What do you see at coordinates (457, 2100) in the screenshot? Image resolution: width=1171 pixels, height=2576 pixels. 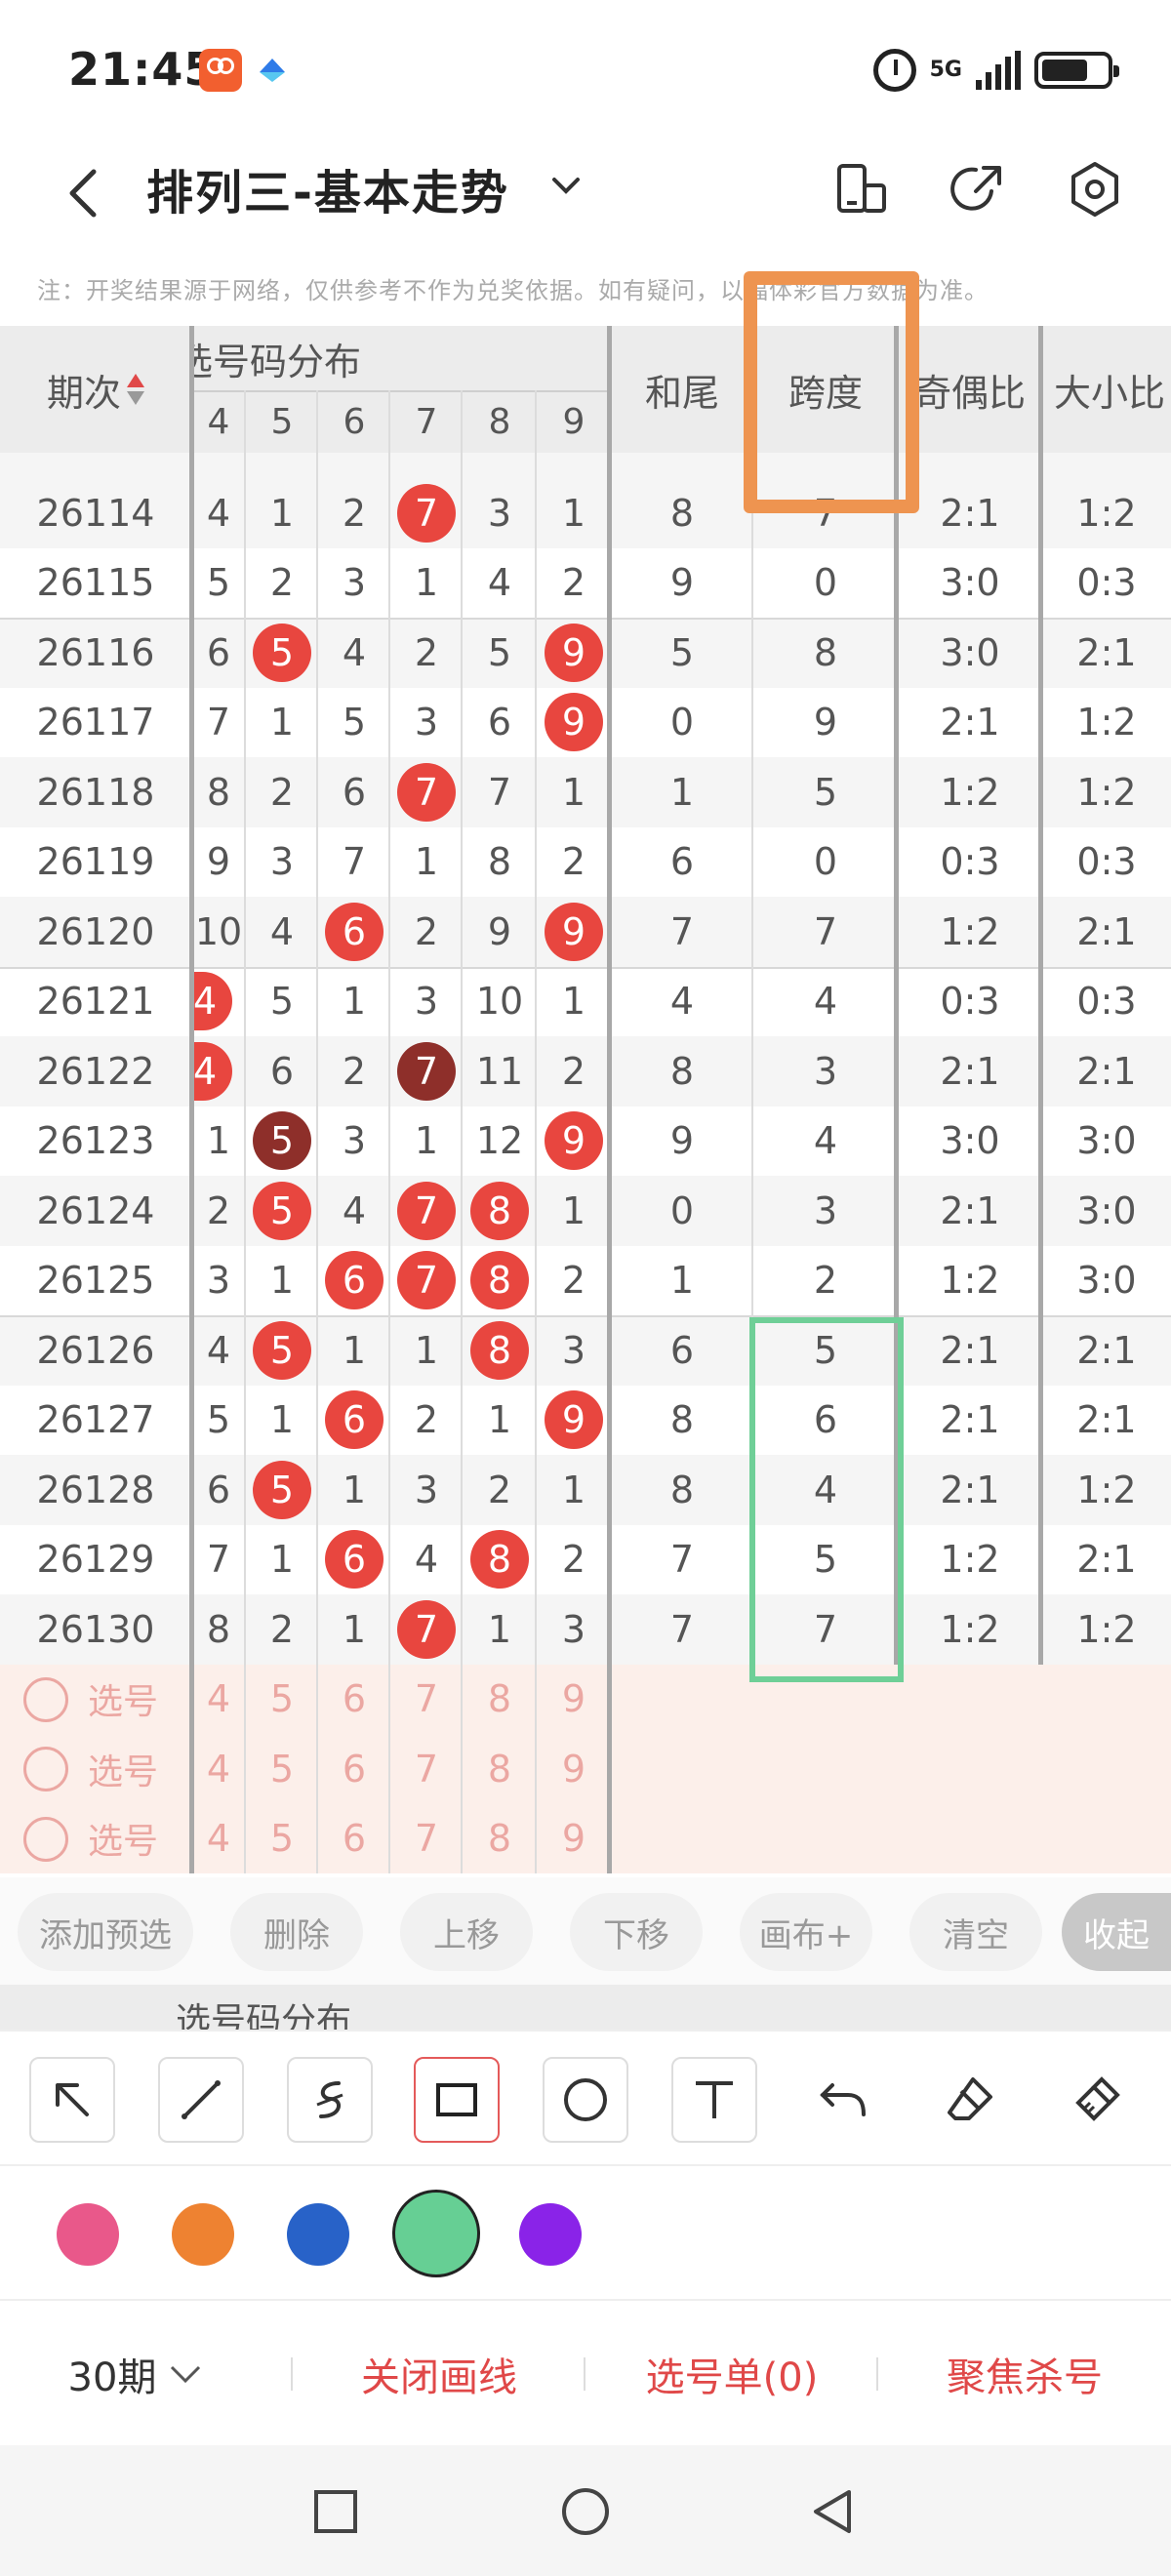 I see `rectangle-tool` at bounding box center [457, 2100].